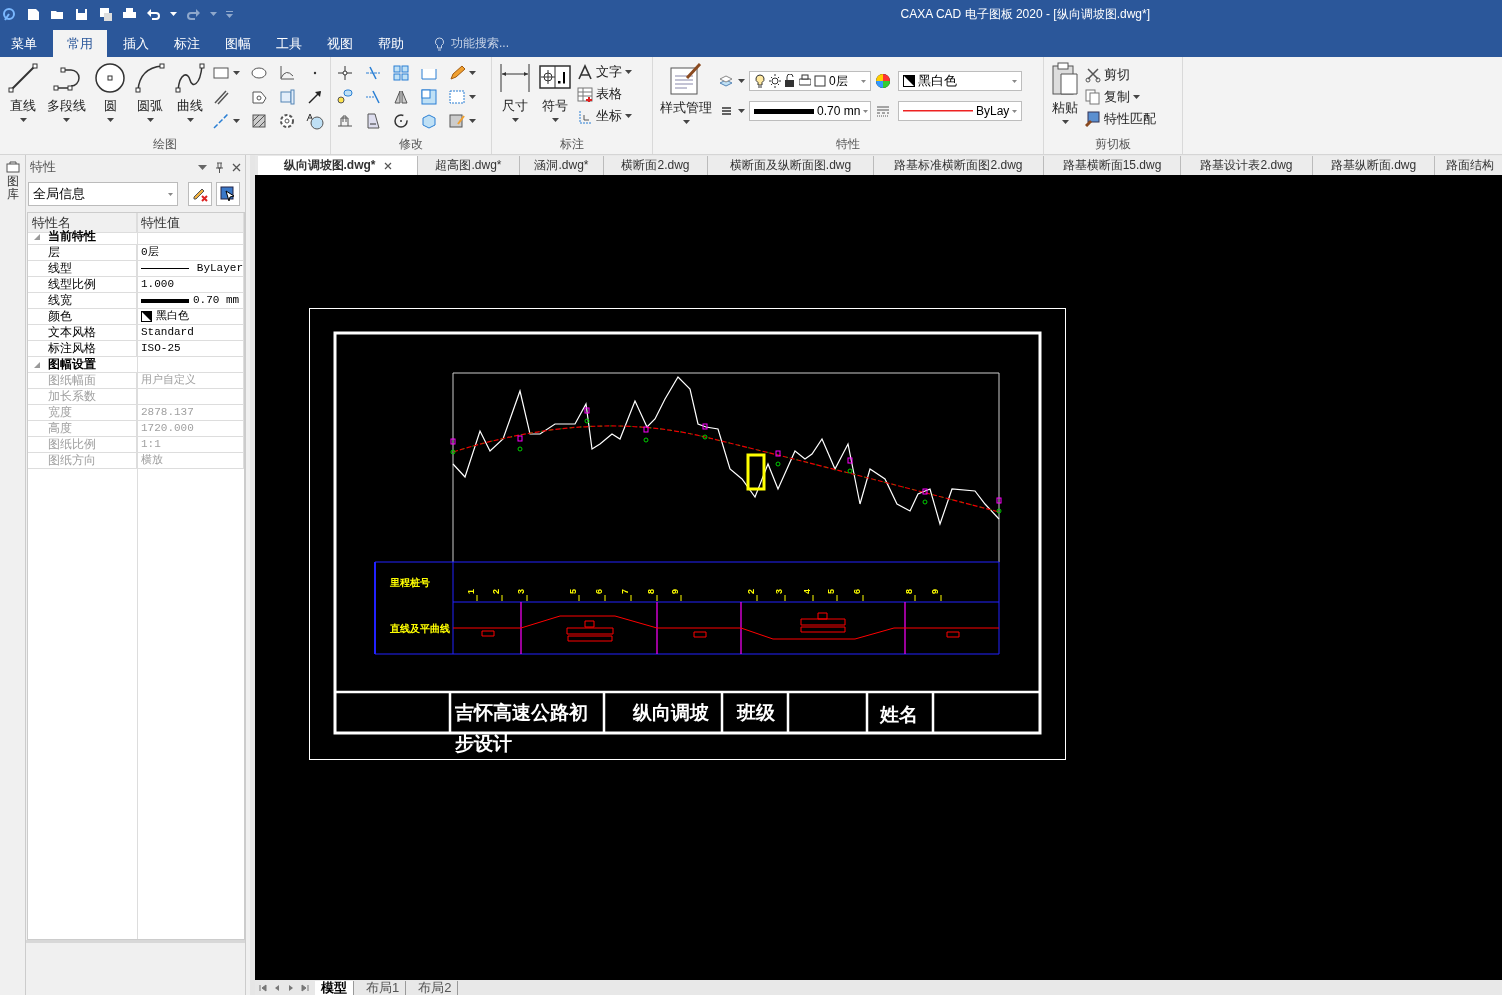 The width and height of the screenshot is (1502, 995). I want to click on draw-tool-button: 多段线, so click(66, 92).